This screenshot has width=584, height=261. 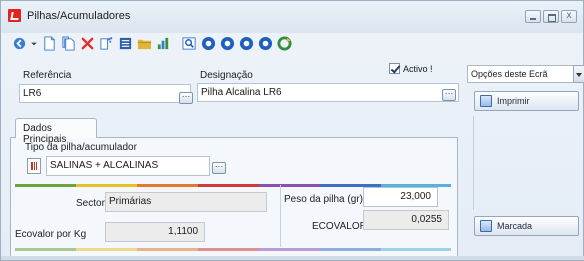 I want to click on imprimir-button: Imprimir, so click(x=526, y=101).